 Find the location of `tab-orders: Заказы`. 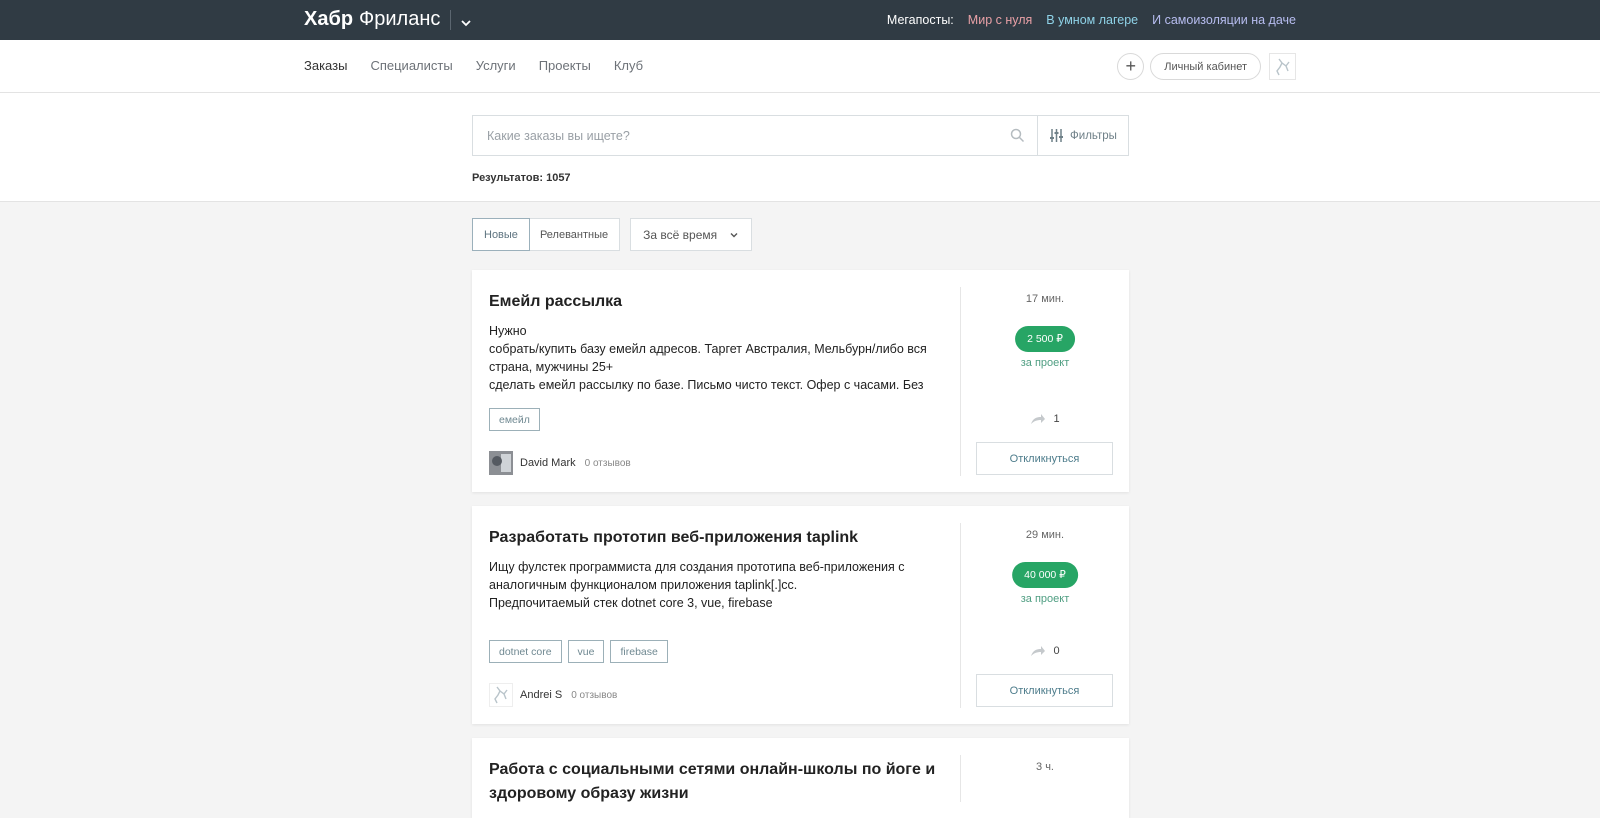

tab-orders: Заказы is located at coordinates (325, 65).